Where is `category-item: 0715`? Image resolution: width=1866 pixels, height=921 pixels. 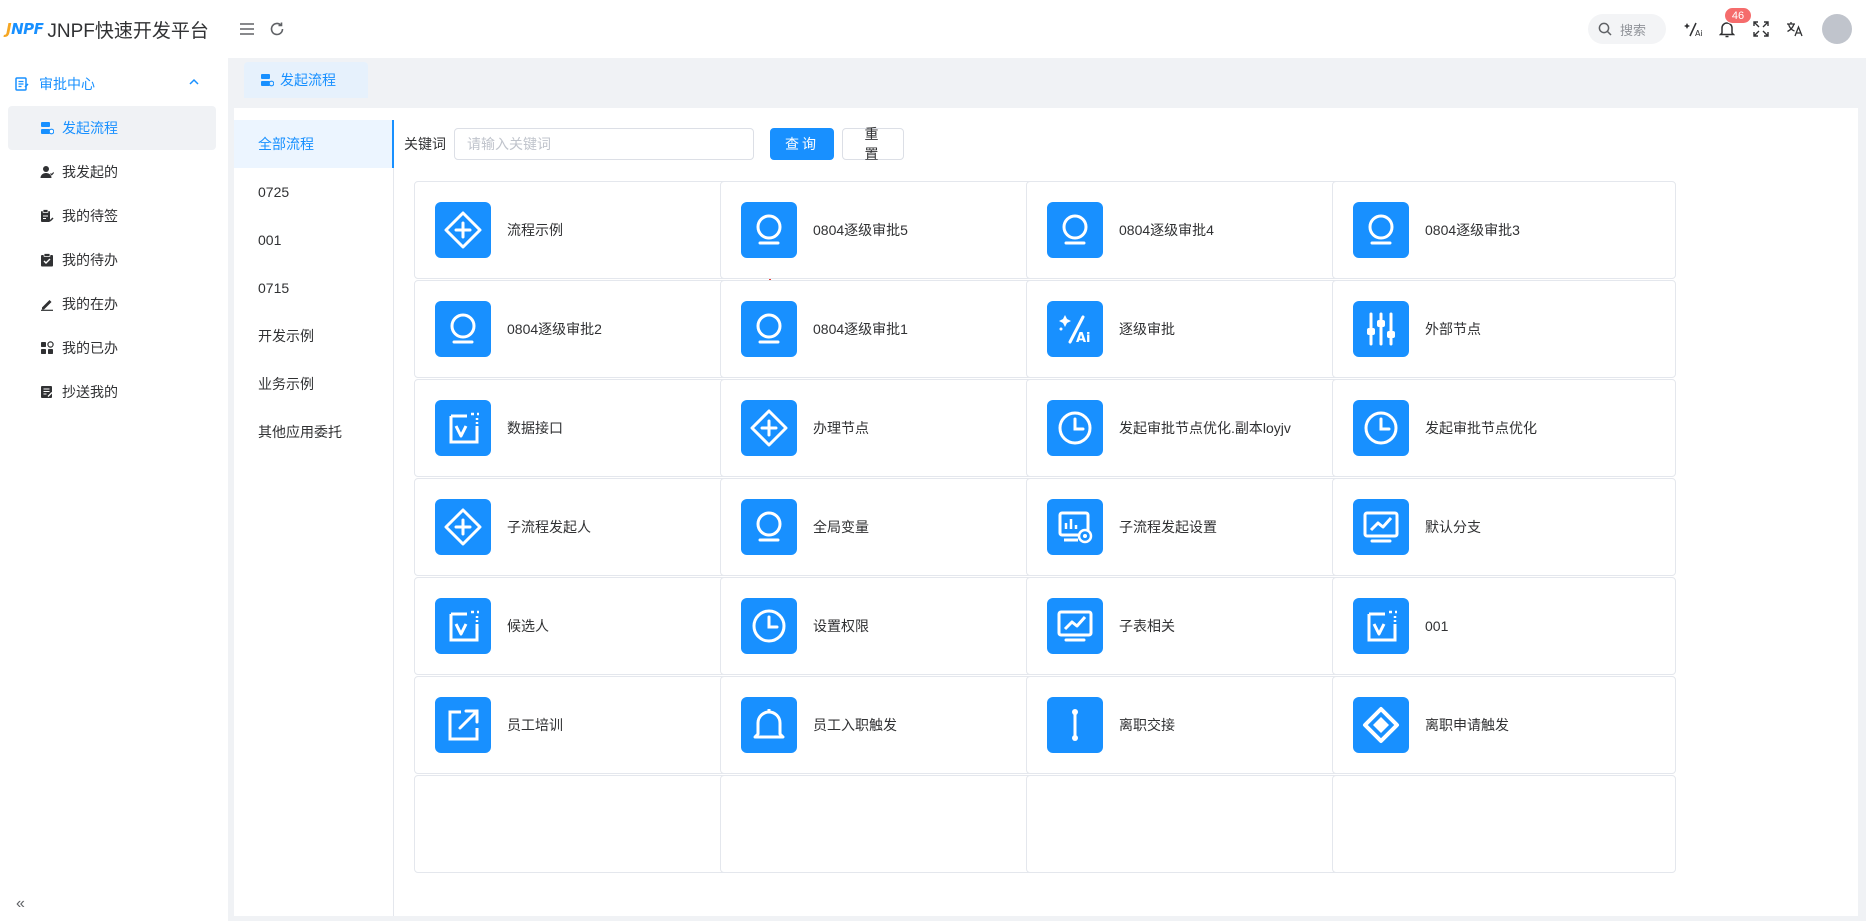 category-item: 0715 is located at coordinates (313, 288).